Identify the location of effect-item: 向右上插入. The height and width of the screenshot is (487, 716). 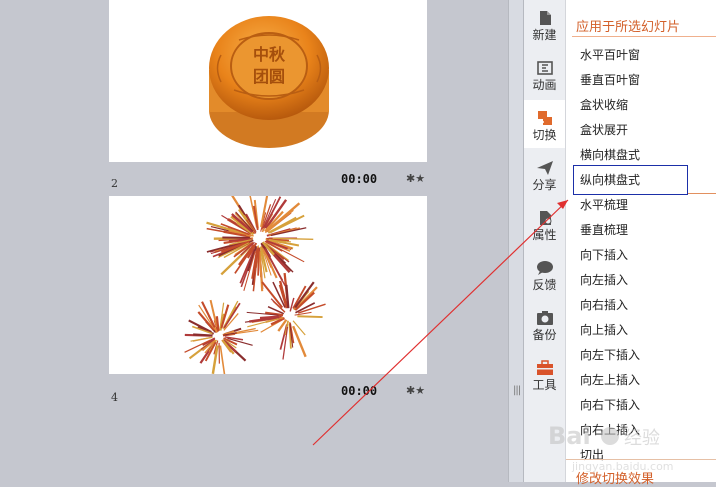
(610, 430).